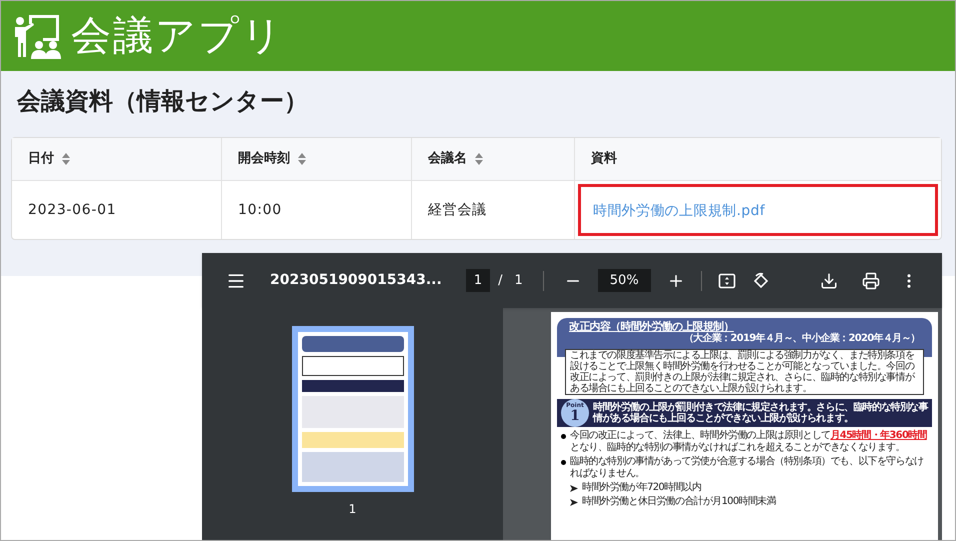 This screenshot has height=541, width=956. I want to click on point-number: 1, so click(575, 416).